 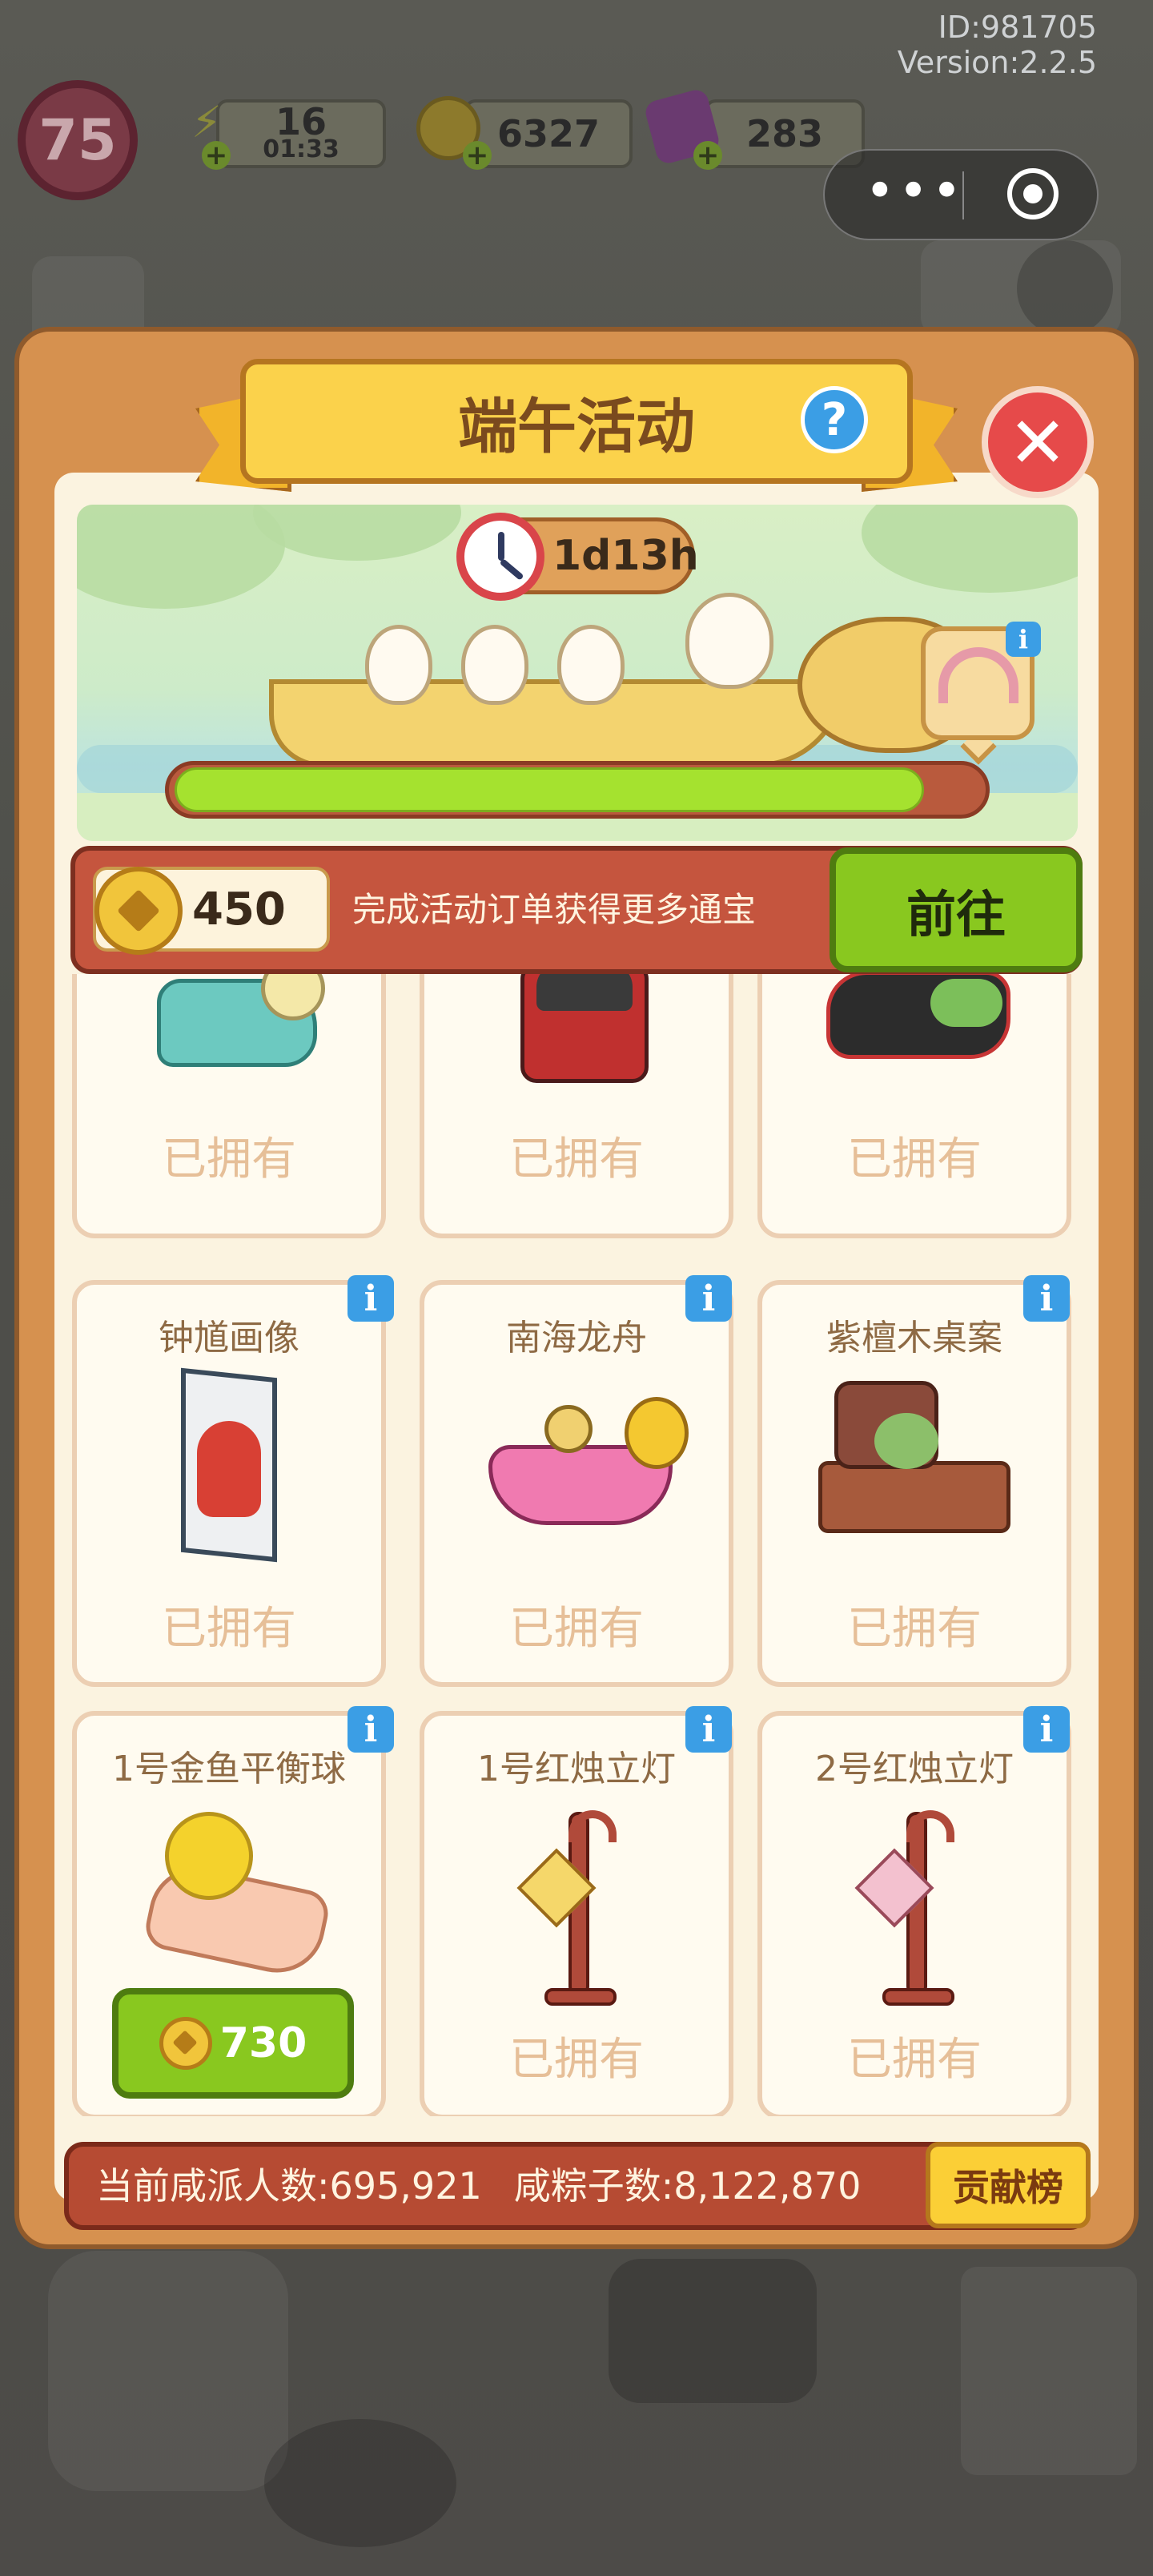 What do you see at coordinates (915, 1769) in the screenshot?
I see `item-name: 2号红烛立灯` at bounding box center [915, 1769].